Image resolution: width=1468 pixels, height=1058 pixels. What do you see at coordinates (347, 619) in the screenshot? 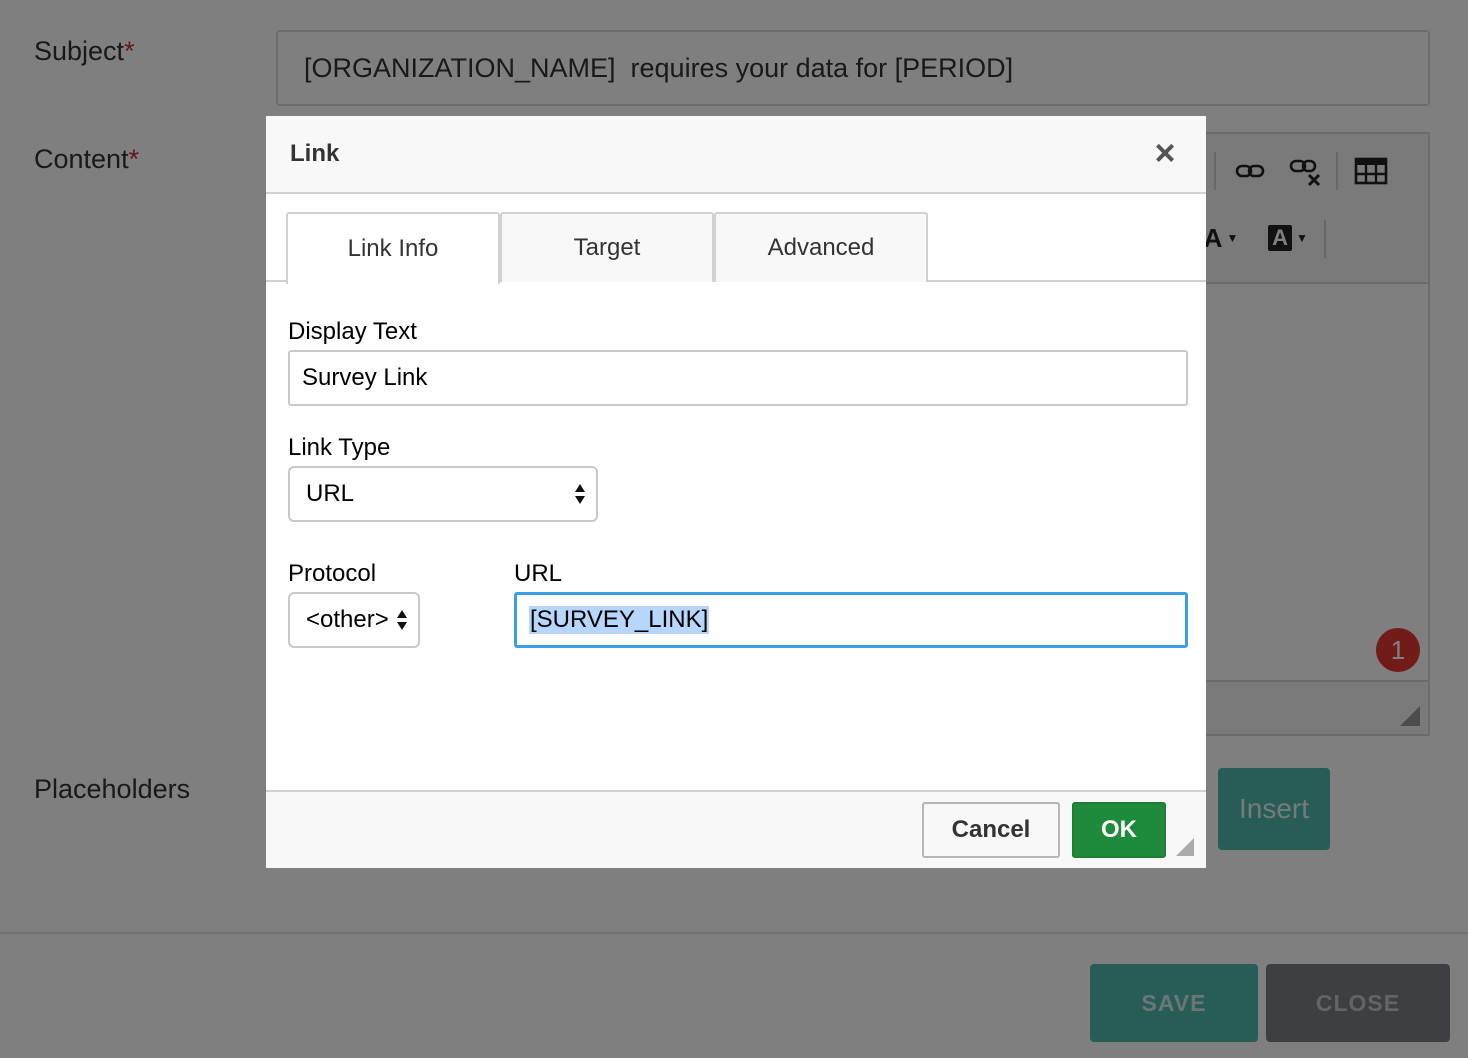
I see `protocol-value: <other>` at bounding box center [347, 619].